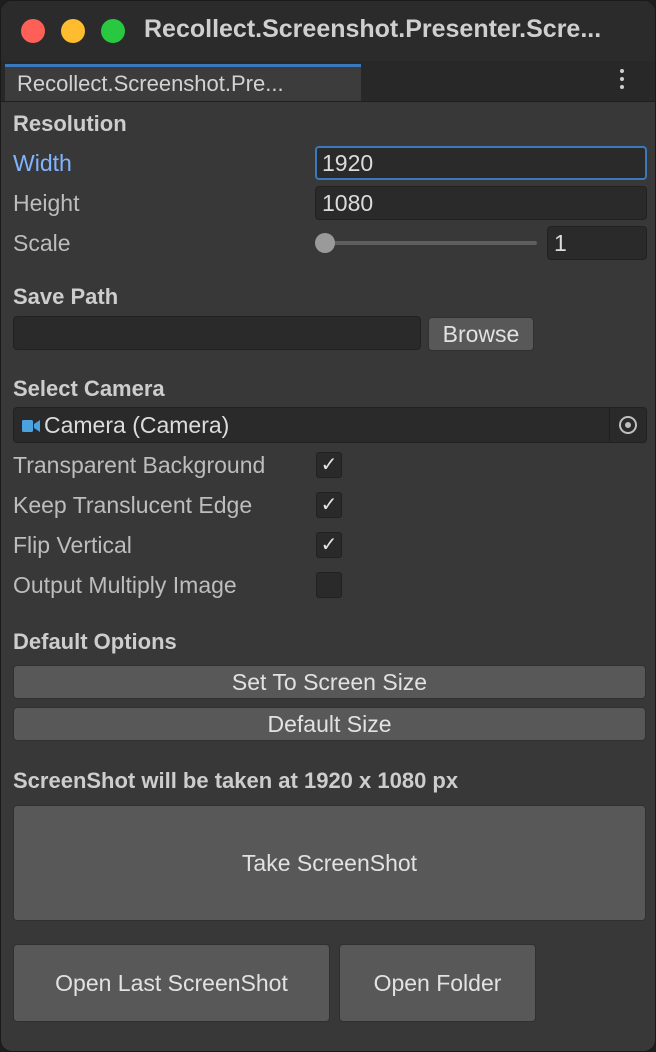  What do you see at coordinates (89, 388) in the screenshot?
I see `select-camera-heading: Select Camera` at bounding box center [89, 388].